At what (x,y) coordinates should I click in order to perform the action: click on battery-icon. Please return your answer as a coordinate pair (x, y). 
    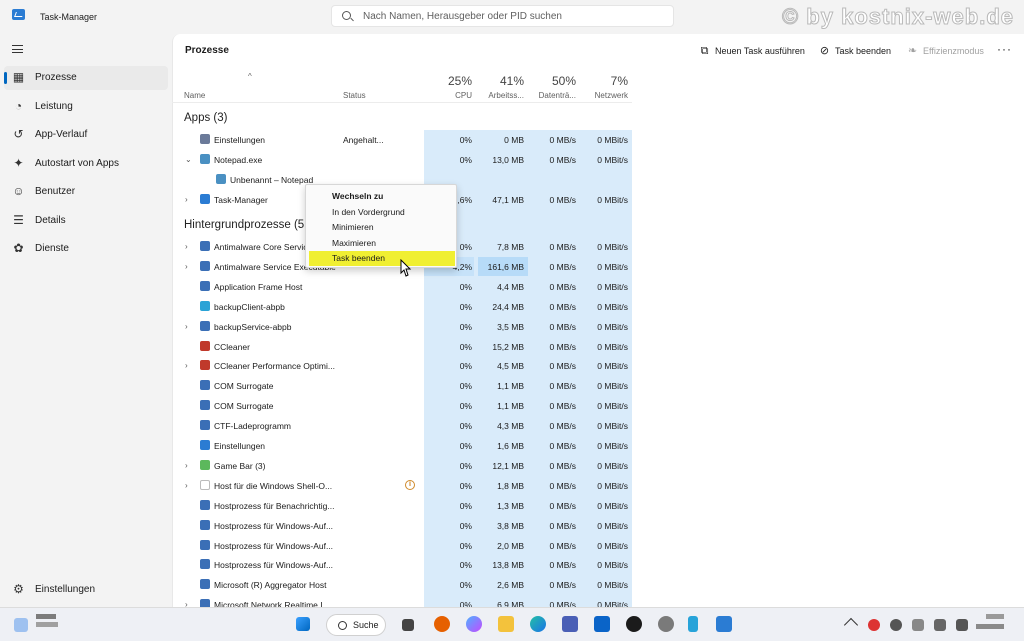
    Looking at the image, I should click on (962, 625).